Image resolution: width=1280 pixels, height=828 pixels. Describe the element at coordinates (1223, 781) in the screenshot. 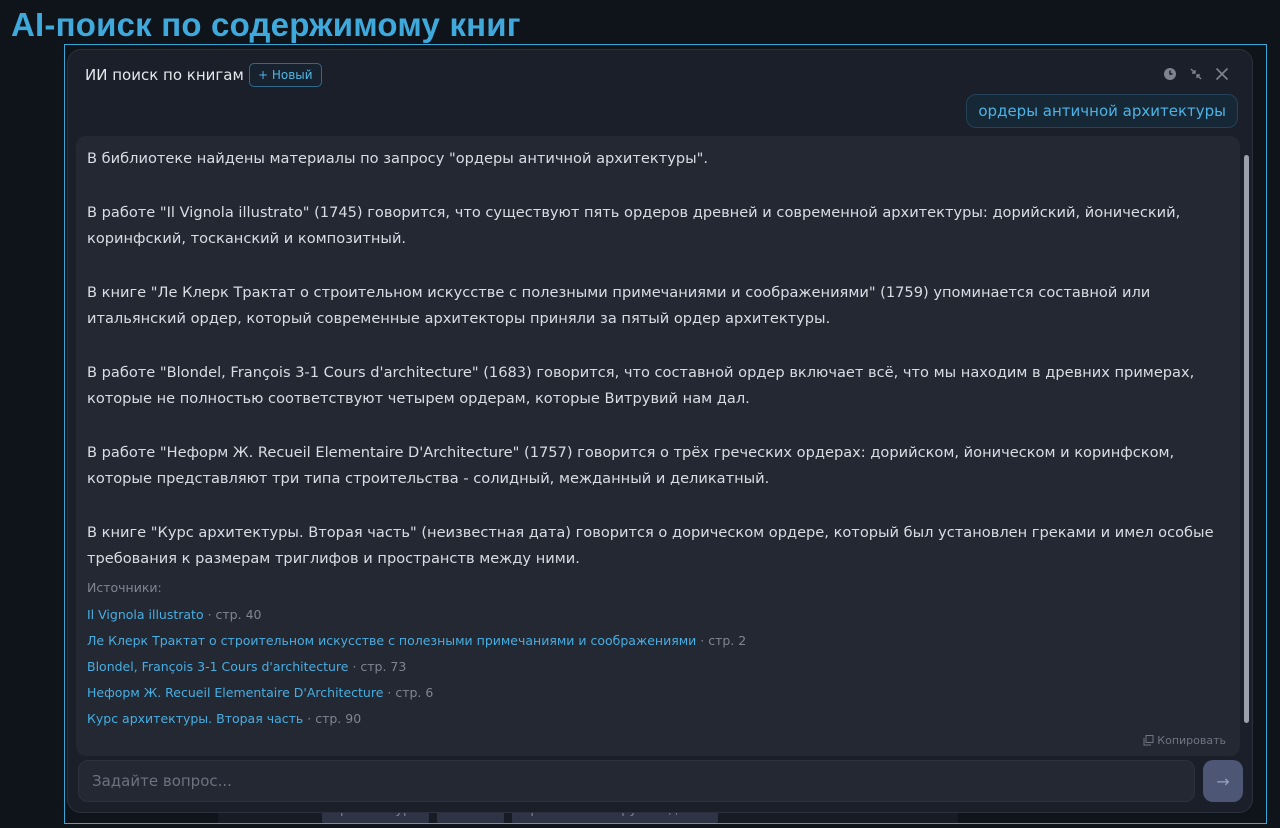

I see `send-button: →` at that location.